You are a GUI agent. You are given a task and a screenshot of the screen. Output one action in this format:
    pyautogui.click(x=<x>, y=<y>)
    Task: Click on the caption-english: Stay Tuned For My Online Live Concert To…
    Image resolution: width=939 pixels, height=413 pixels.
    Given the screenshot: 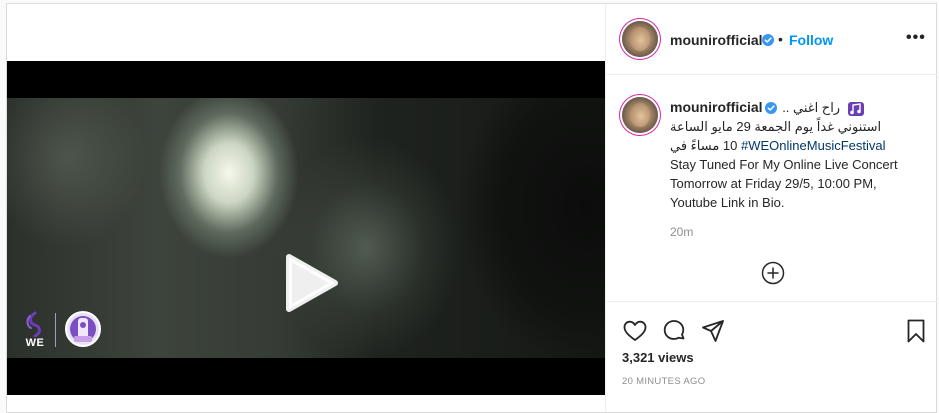 What is the action you would take?
    pyautogui.click(x=784, y=183)
    